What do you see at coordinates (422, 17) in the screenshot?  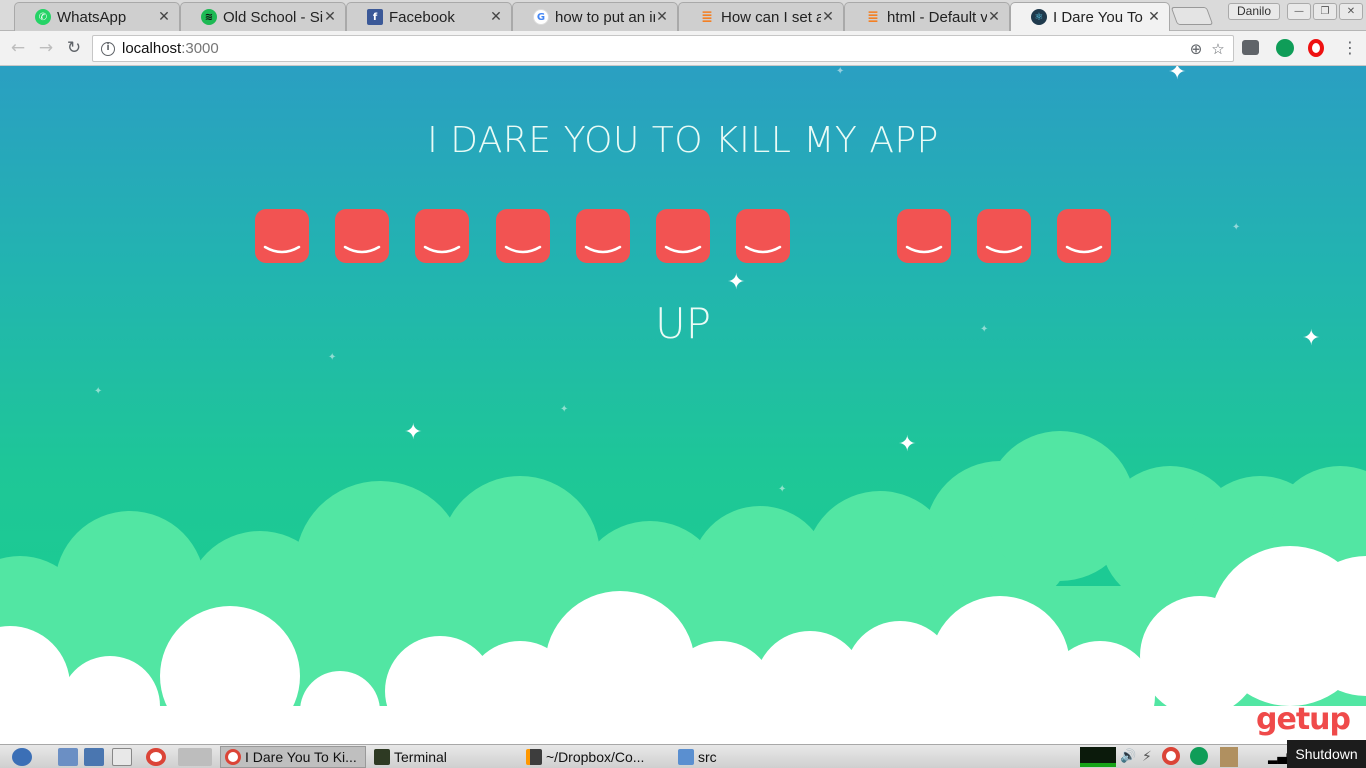 I see `tab-title: Facebook` at bounding box center [422, 17].